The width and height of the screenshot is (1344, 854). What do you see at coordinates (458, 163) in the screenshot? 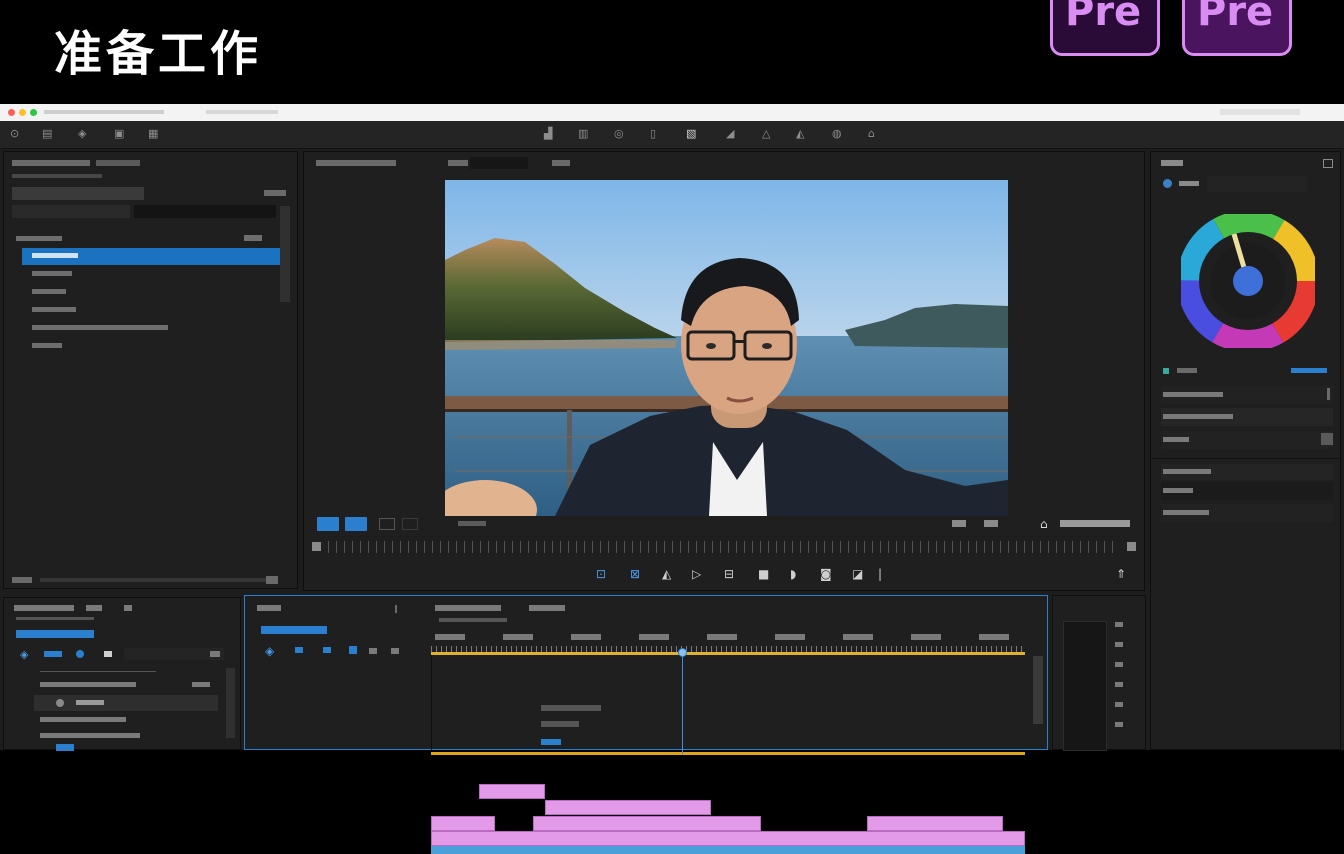
I see `fit-dropdown` at bounding box center [458, 163].